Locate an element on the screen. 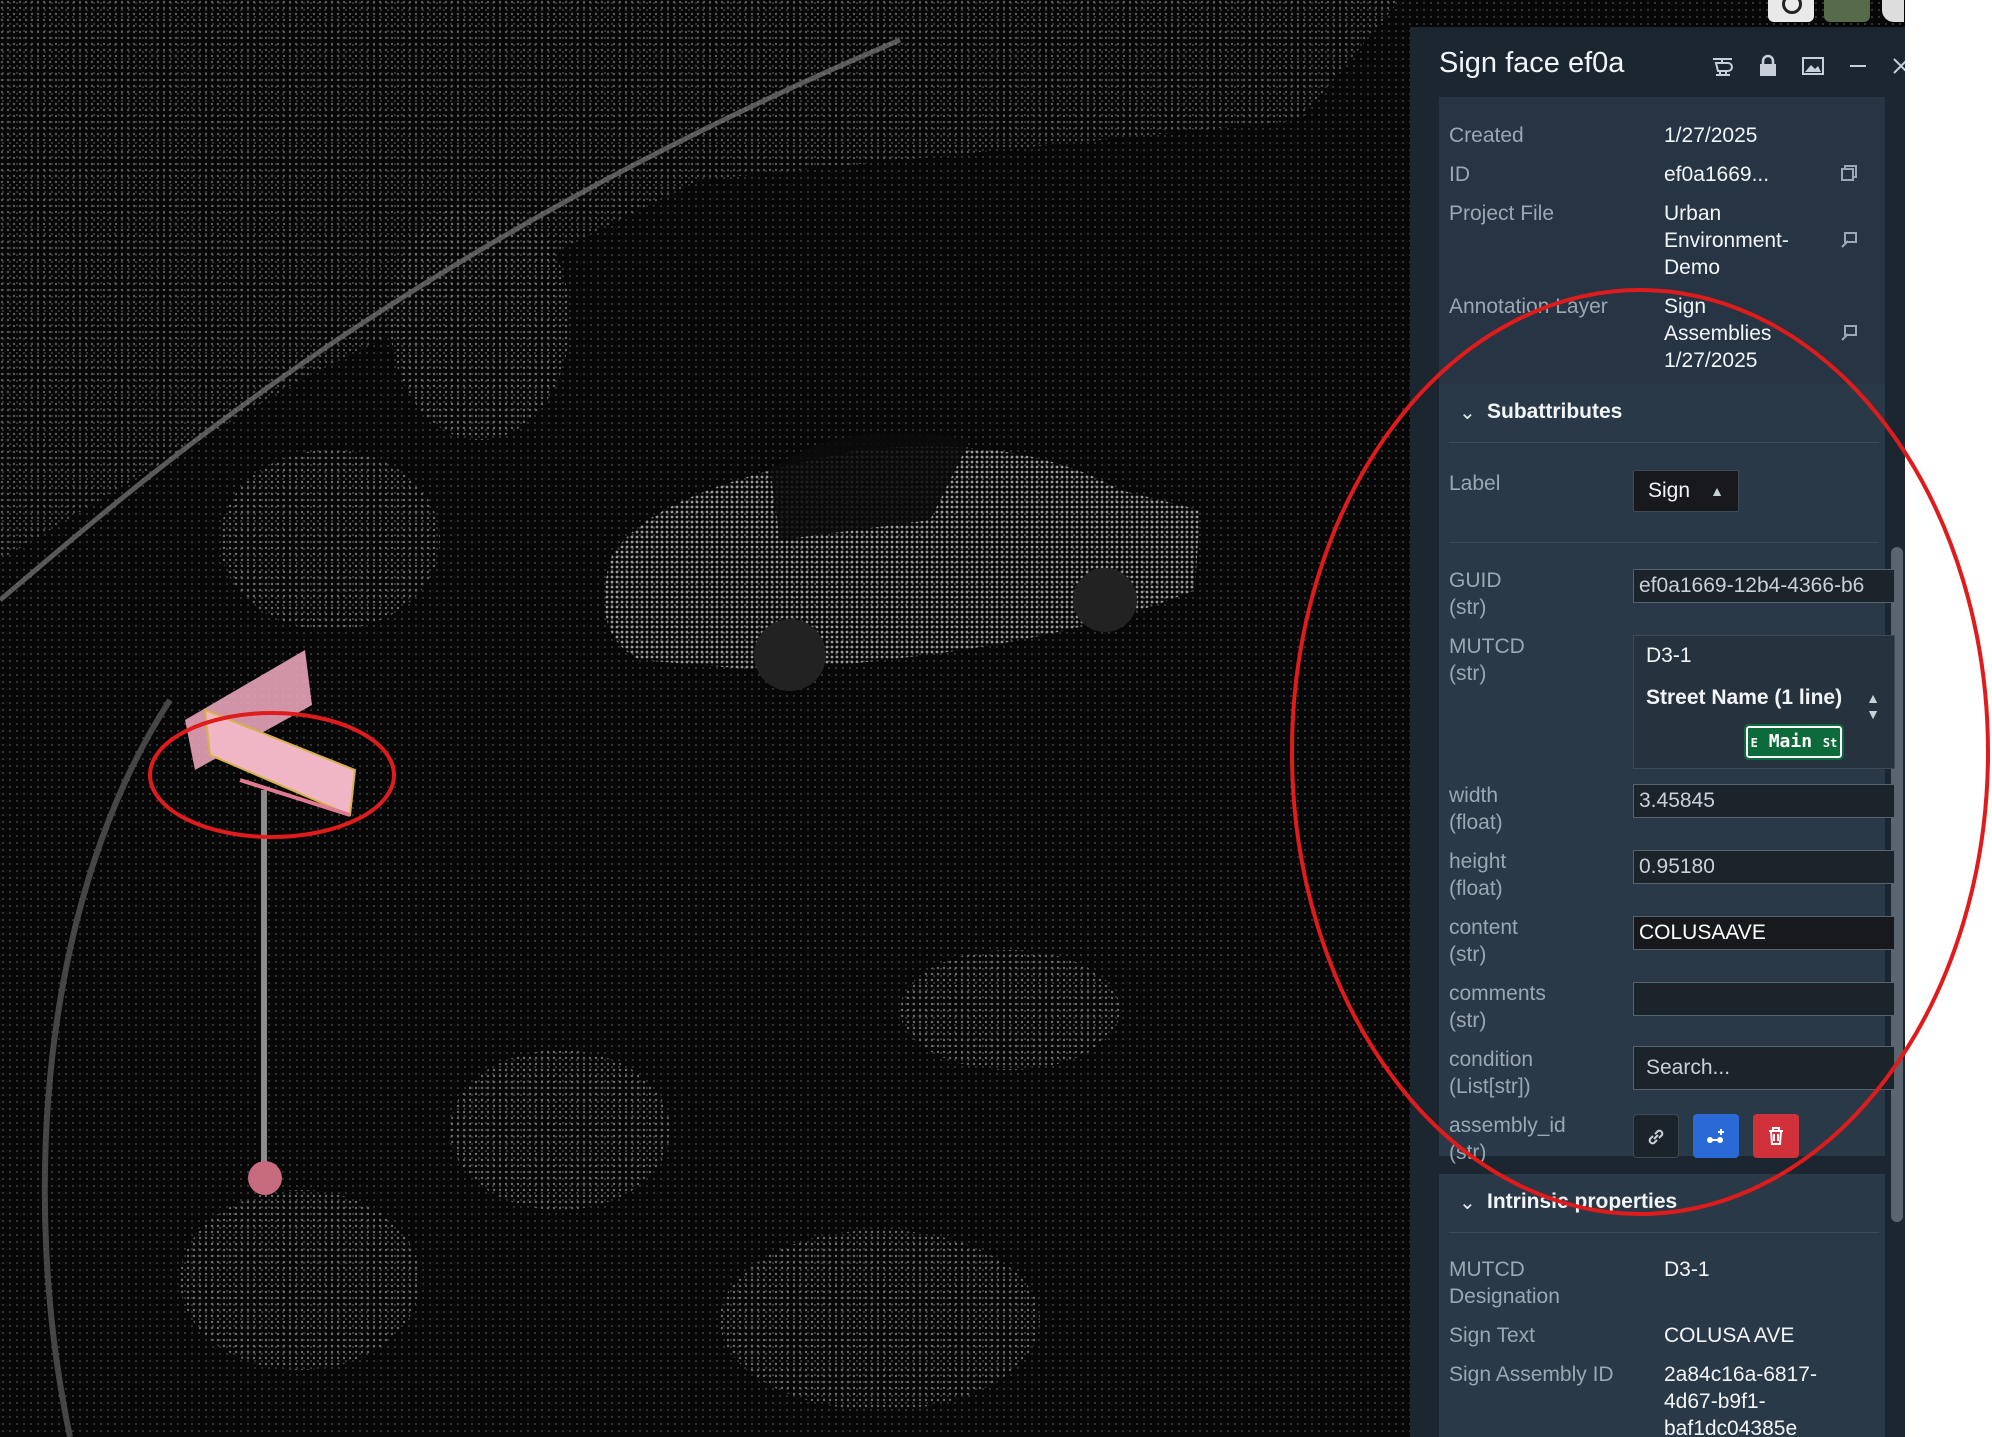 Image resolution: width=1992 pixels, height=1437 pixels. mutcd-code: D3-1 is located at coordinates (1669, 655).